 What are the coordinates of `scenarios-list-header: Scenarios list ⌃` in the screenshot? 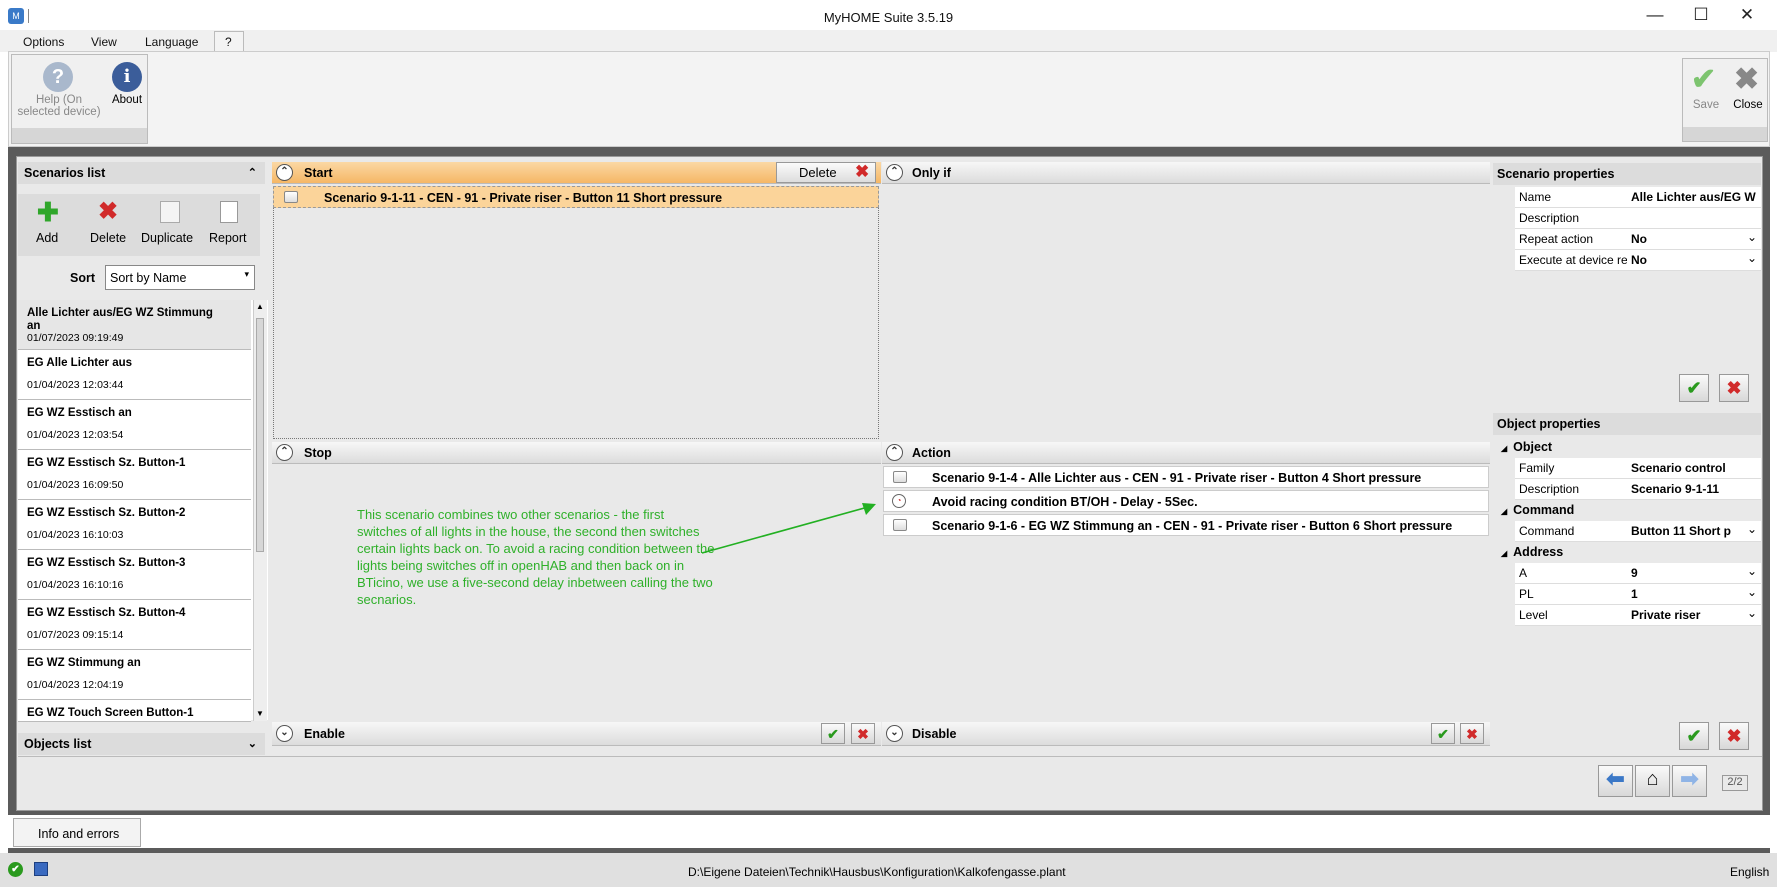 It's located at (141, 173).